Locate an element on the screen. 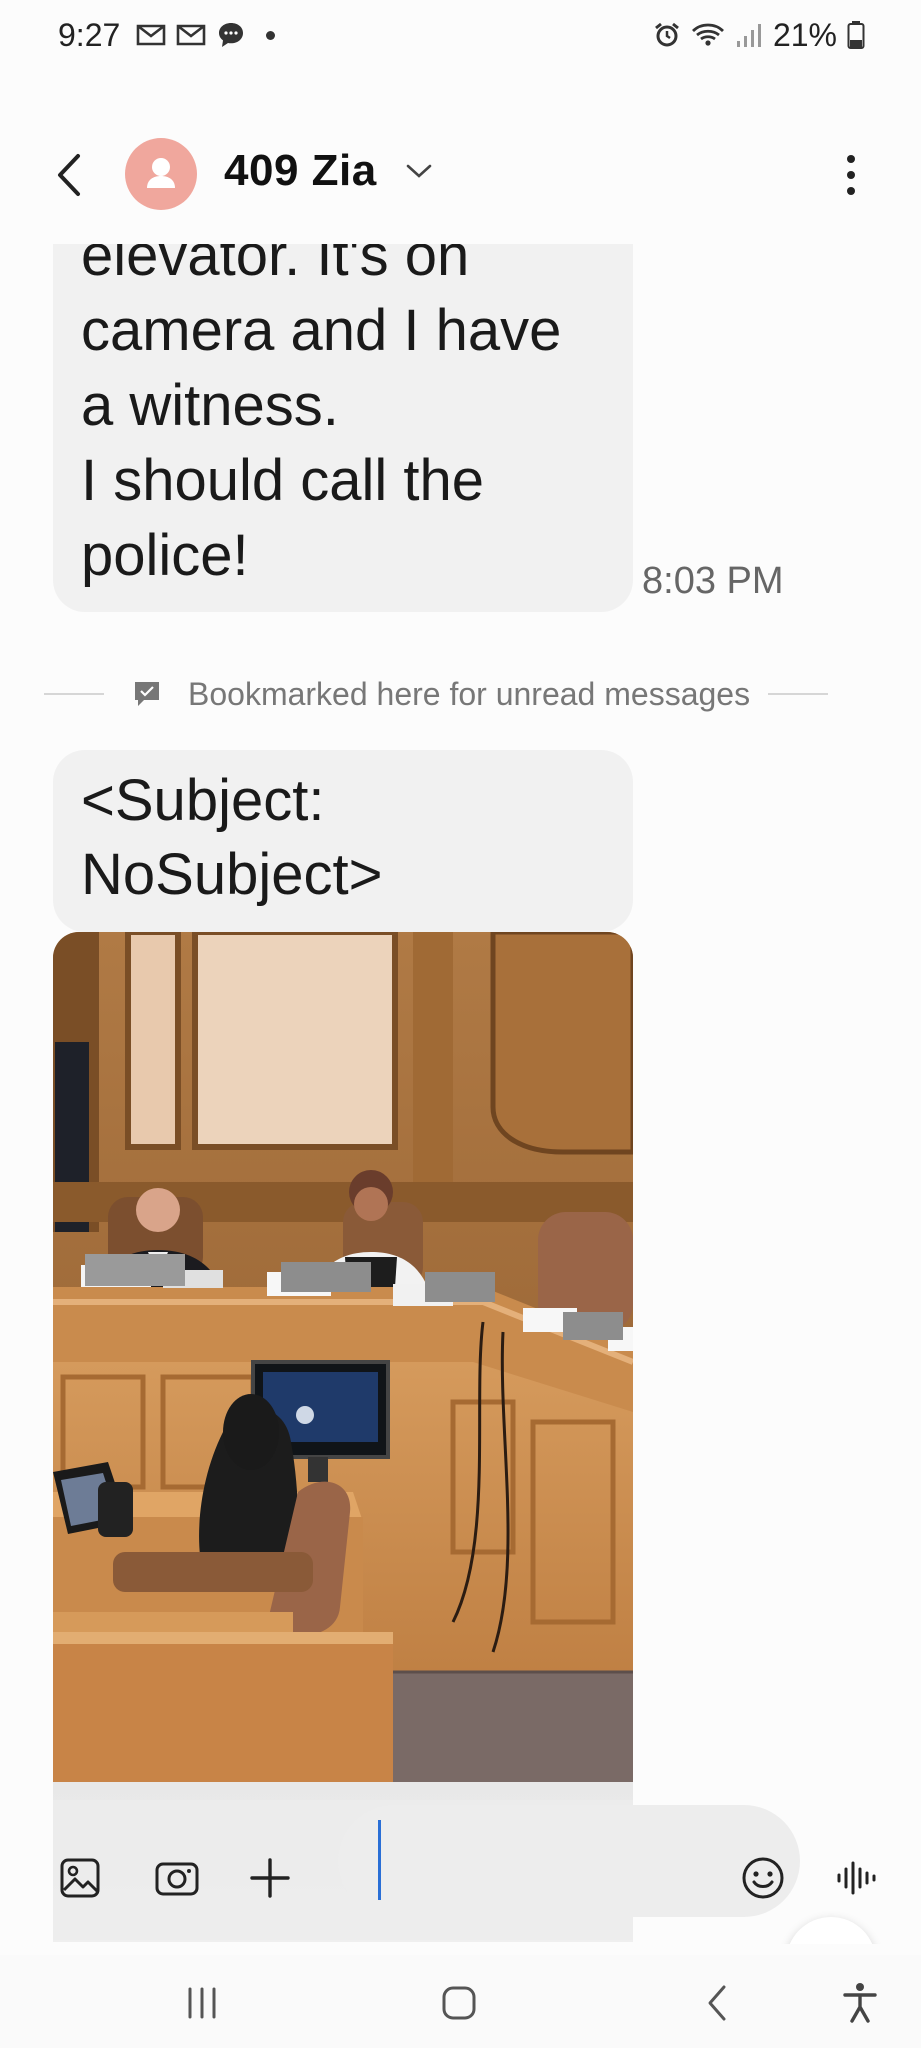 The width and height of the screenshot is (921, 2048). message-line: I should call the is located at coordinates (283, 480).